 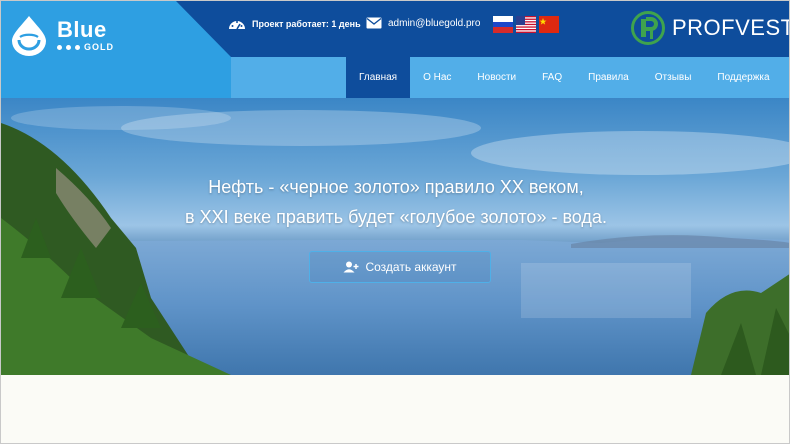 I want to click on uptime-text: Проект работает: 1 день, so click(x=306, y=24).